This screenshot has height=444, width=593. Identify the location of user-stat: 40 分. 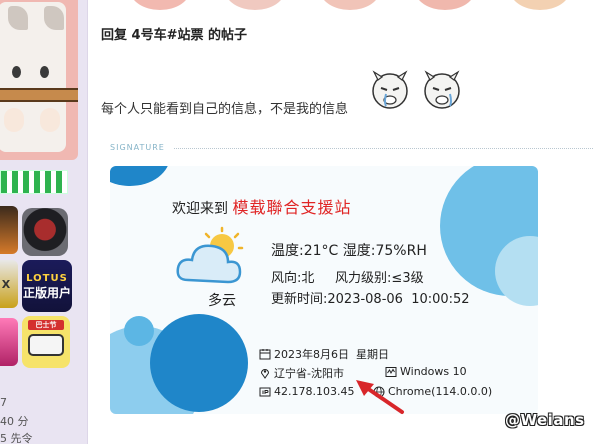
(14, 421).